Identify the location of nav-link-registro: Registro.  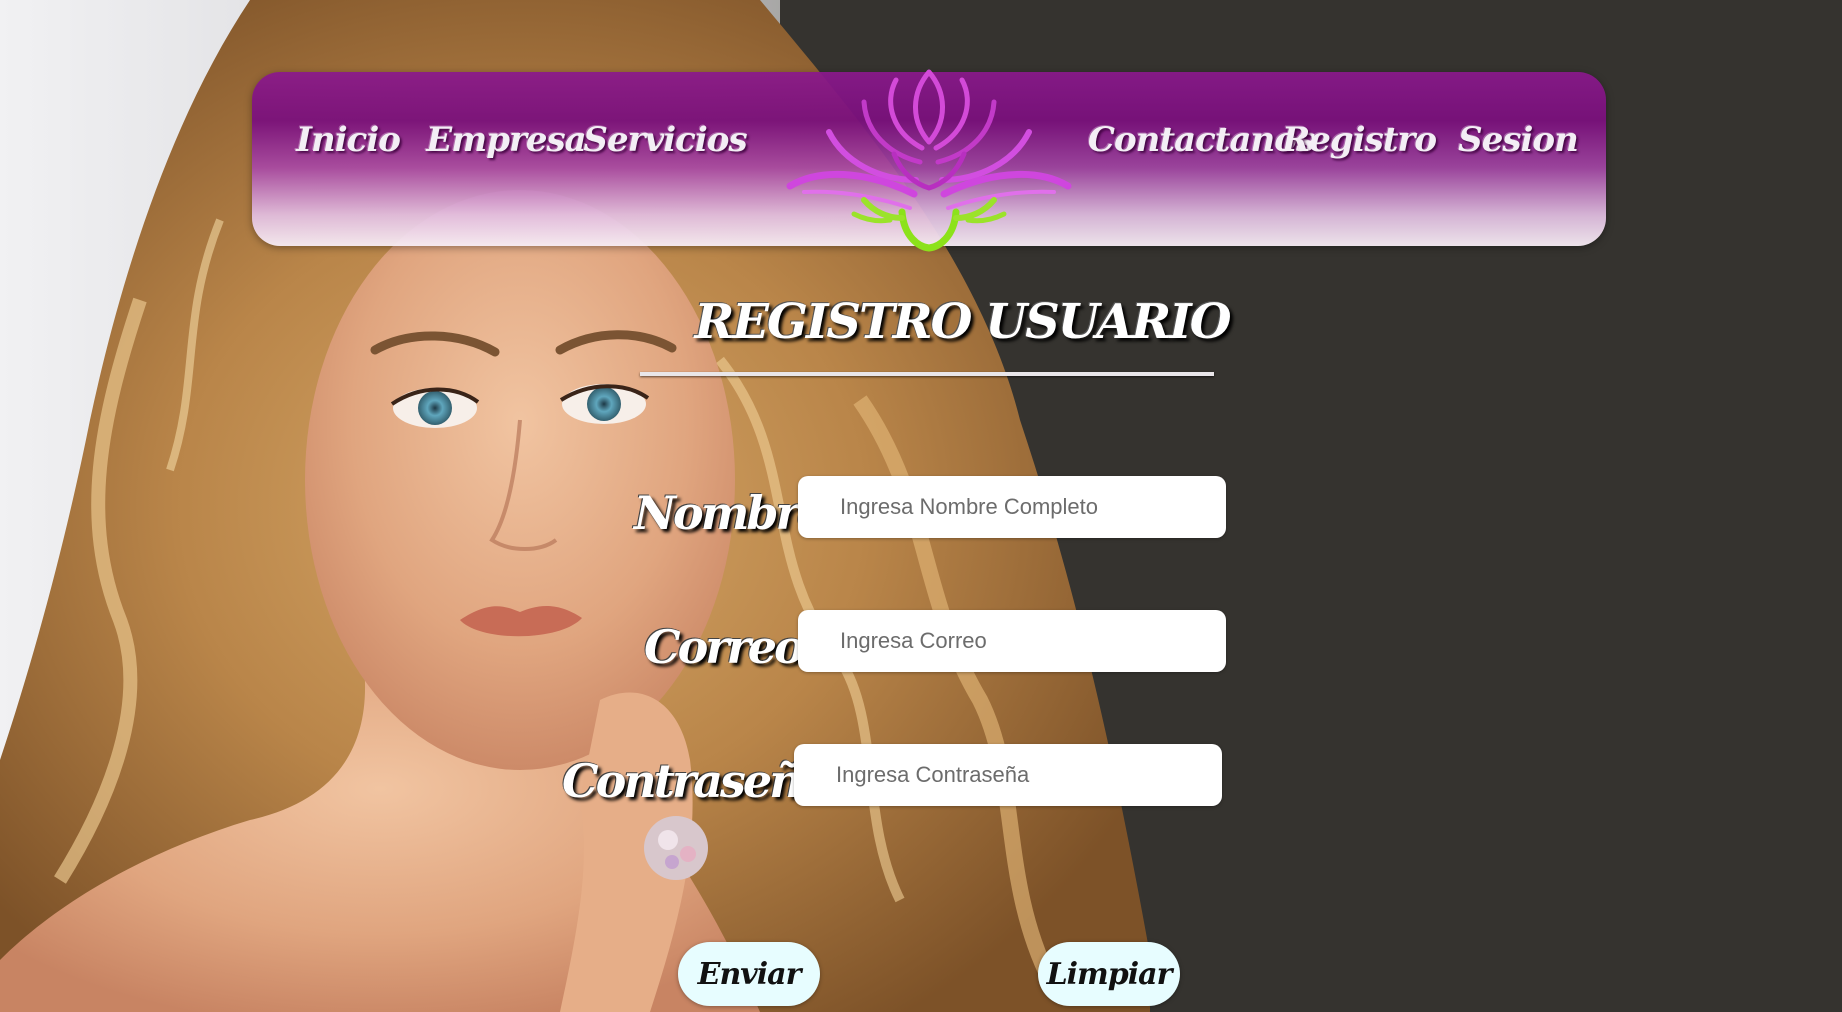
(1359, 140).